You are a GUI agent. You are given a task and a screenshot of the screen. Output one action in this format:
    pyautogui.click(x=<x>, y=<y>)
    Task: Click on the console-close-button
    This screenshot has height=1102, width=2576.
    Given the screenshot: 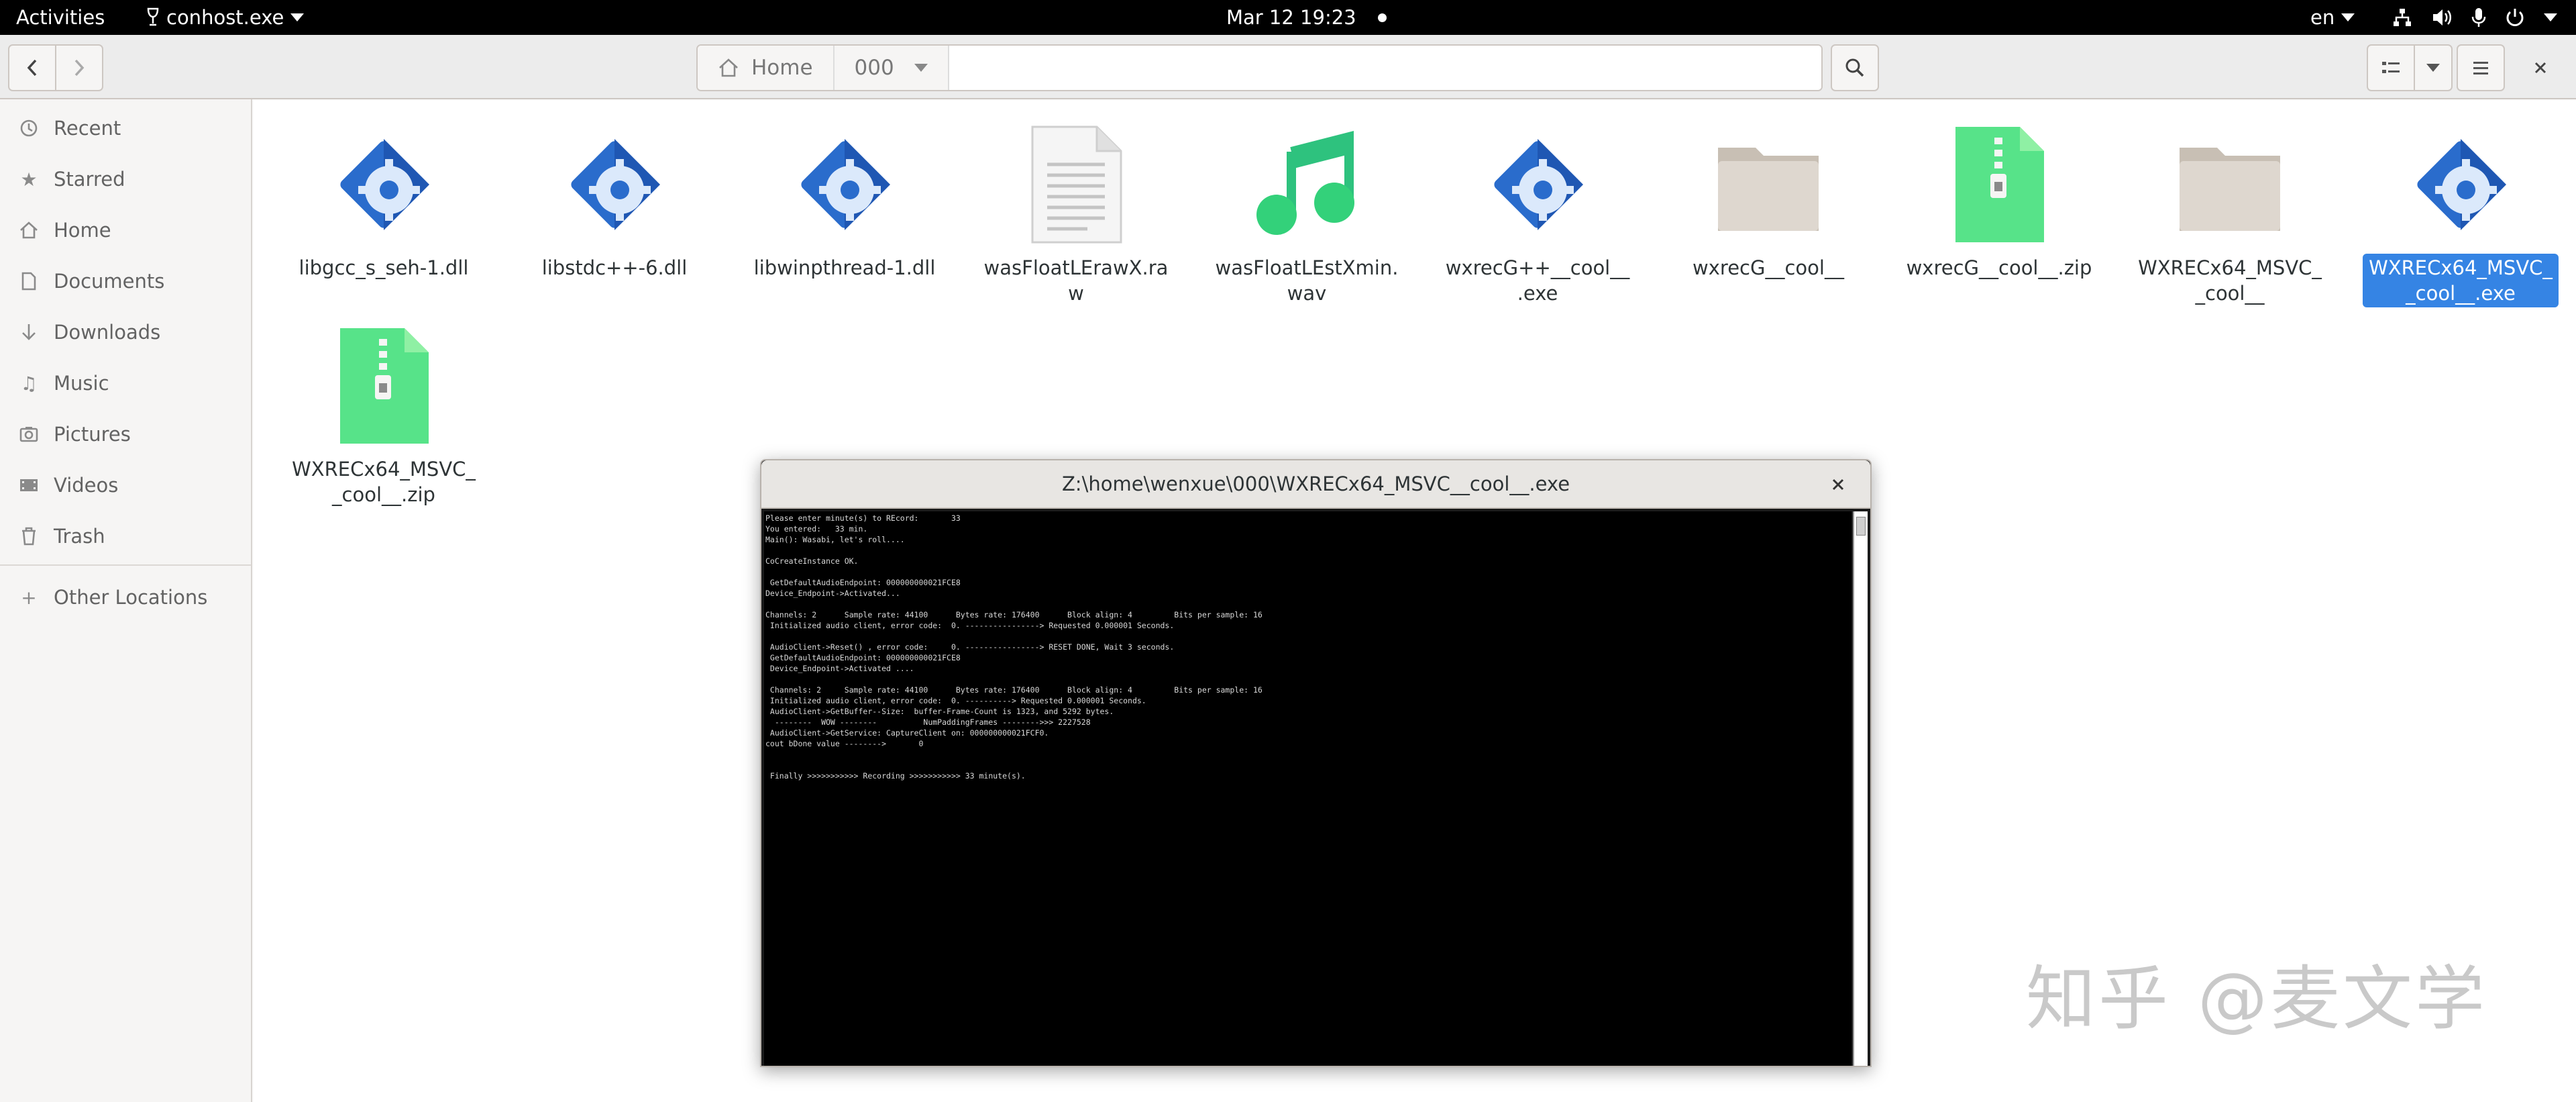 What is the action you would take?
    pyautogui.click(x=1838, y=484)
    